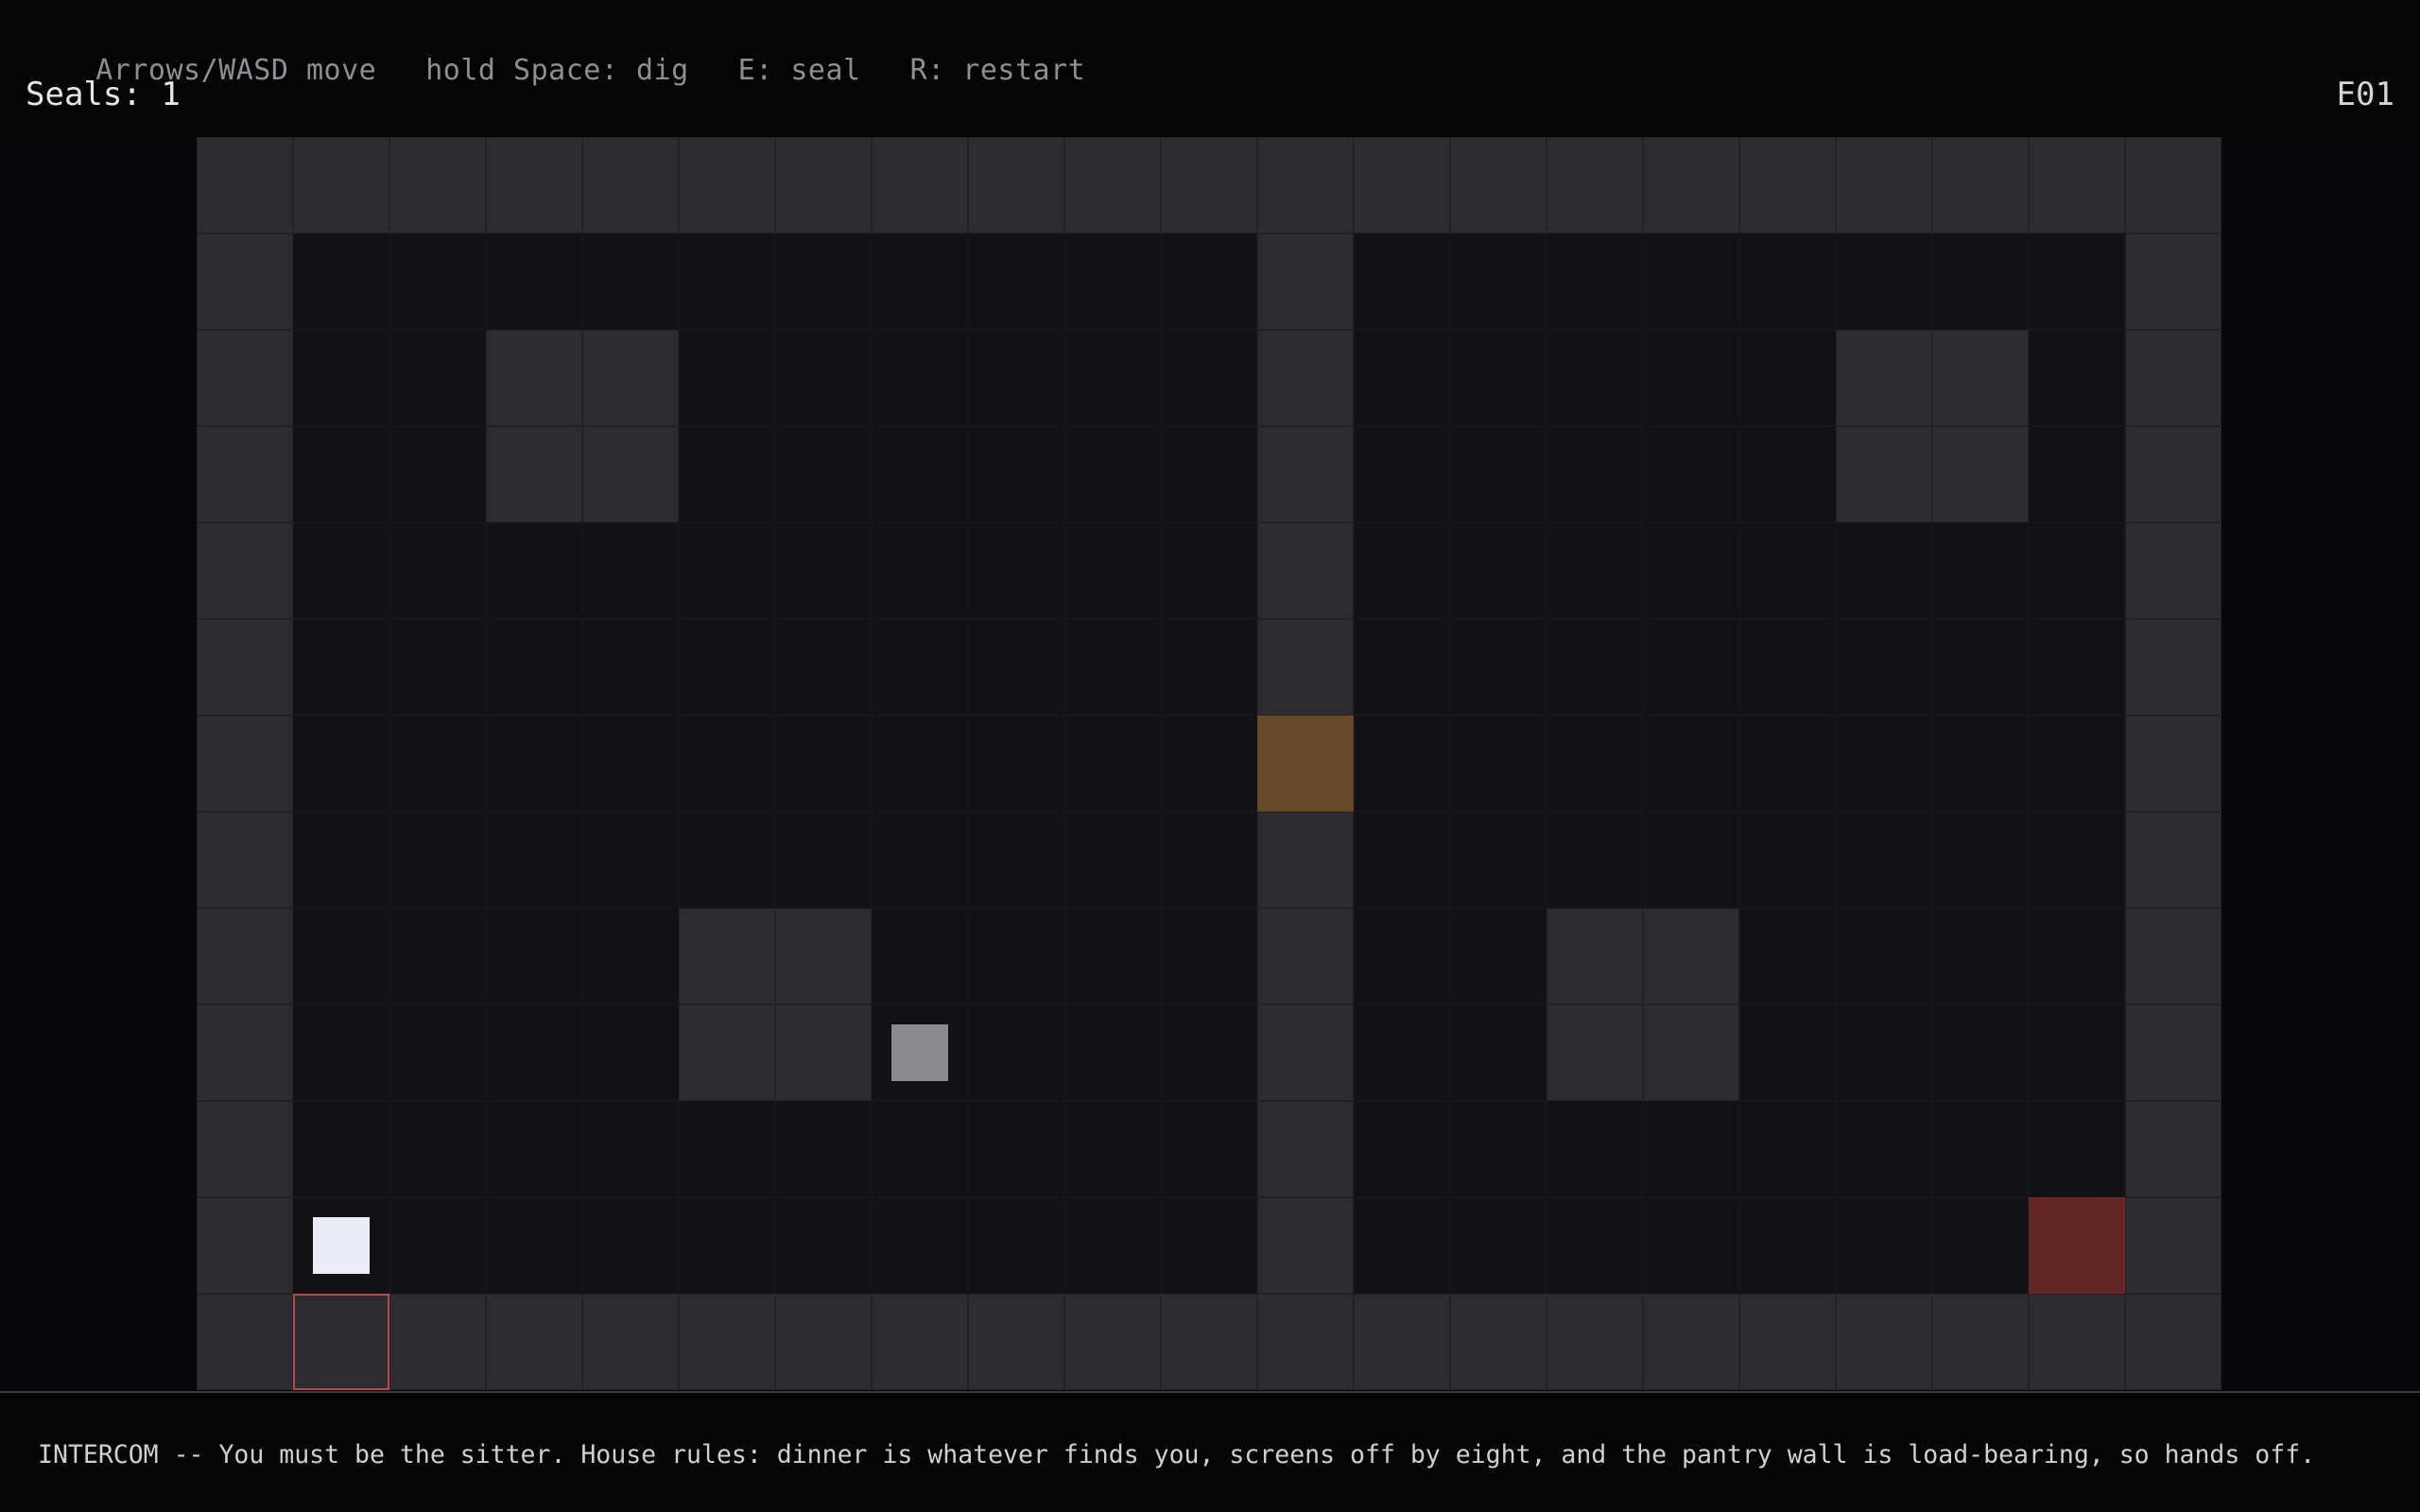 The width and height of the screenshot is (2420, 1512). Describe the element at coordinates (341, 1342) in the screenshot. I see `selected-wall-tile` at that location.